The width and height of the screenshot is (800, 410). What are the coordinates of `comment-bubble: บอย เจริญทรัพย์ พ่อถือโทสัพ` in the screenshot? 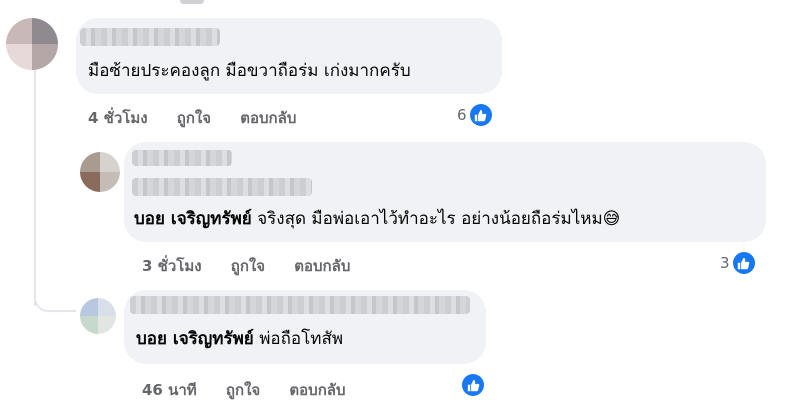 It's located at (305, 327).